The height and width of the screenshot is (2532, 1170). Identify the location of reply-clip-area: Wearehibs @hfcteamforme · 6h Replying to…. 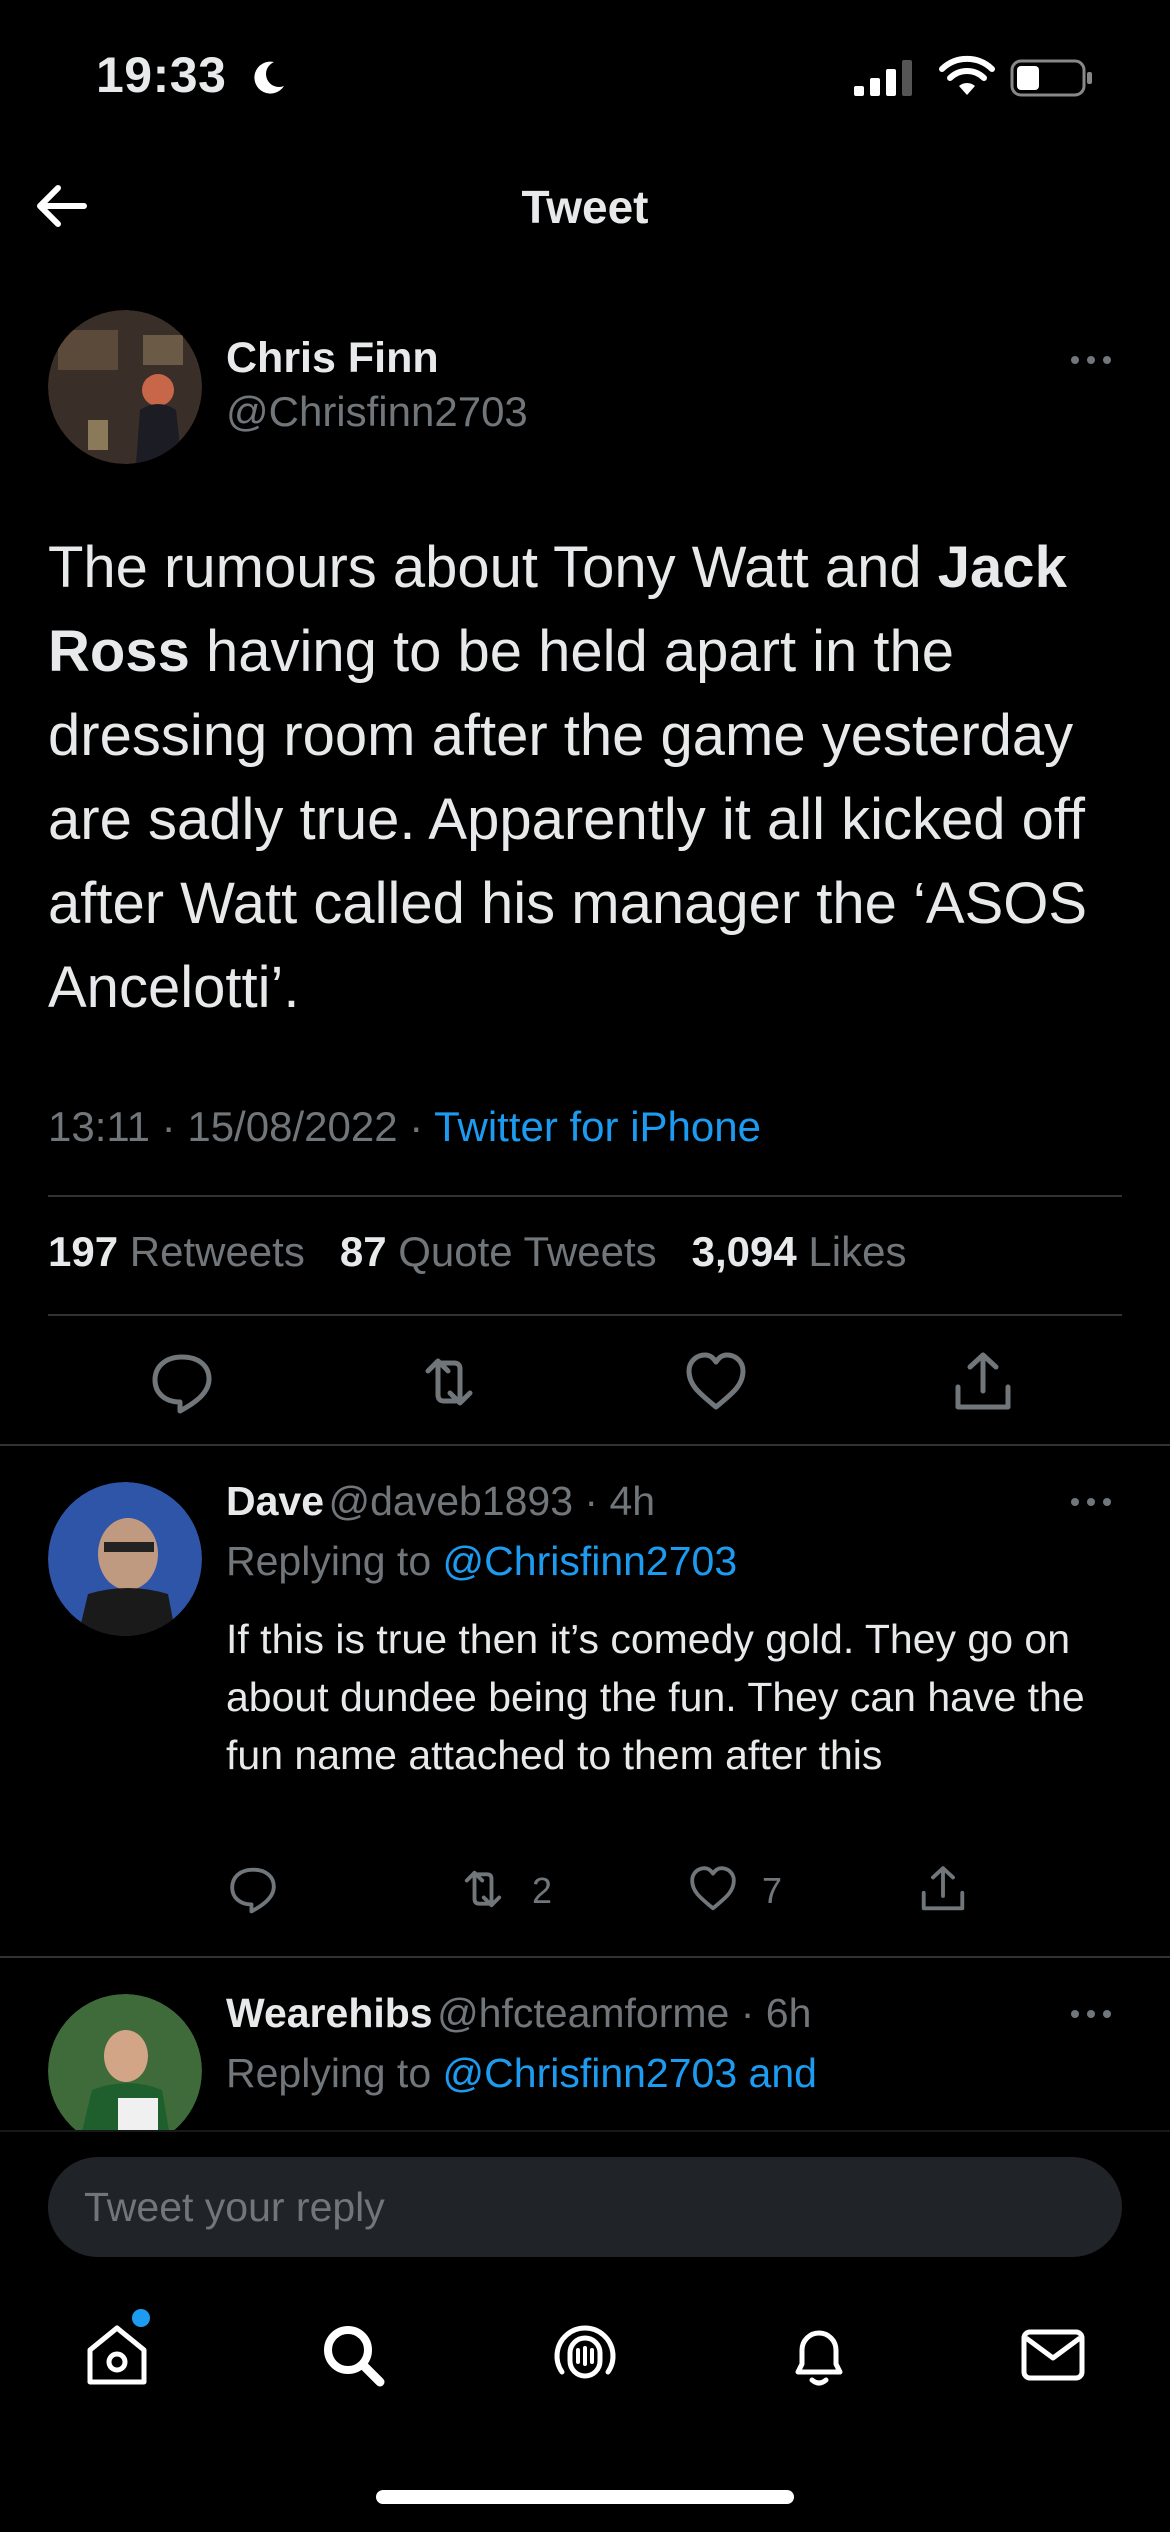
(585, 2044).